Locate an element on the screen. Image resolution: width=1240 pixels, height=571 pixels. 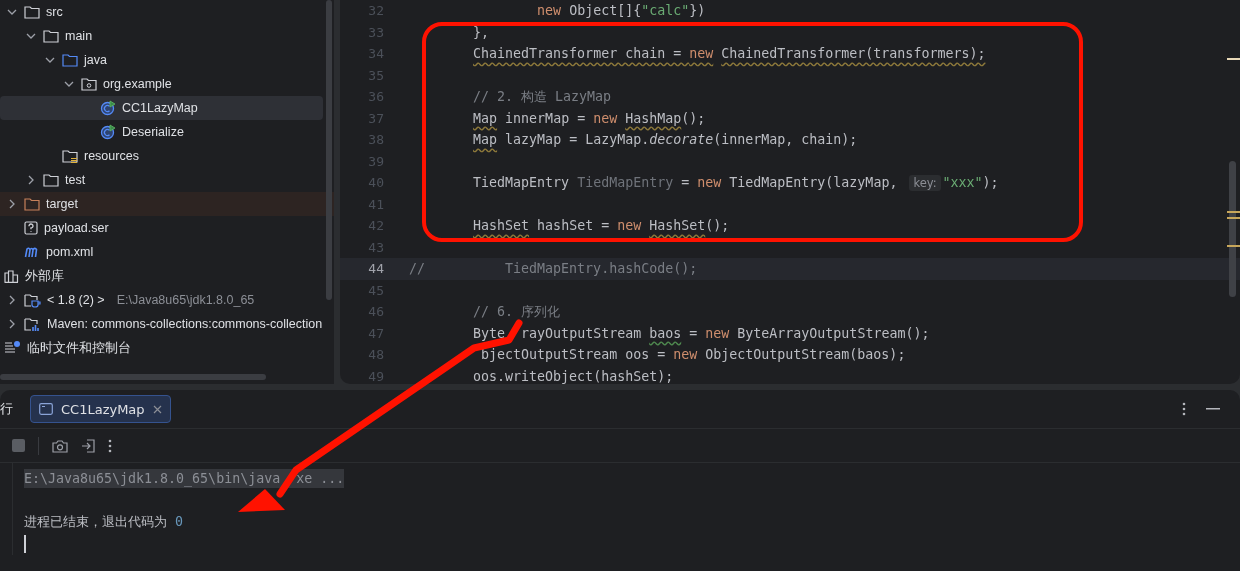
tree-item: test is located at coordinates (167, 180).